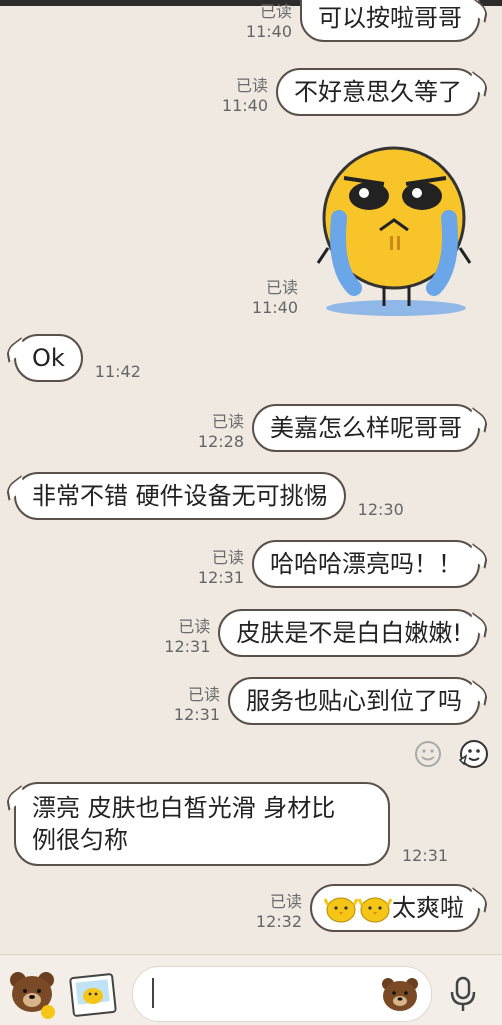 This screenshot has height=1025, width=502. Describe the element at coordinates (394, 228) in the screenshot. I see `crying-face-sticker` at that location.